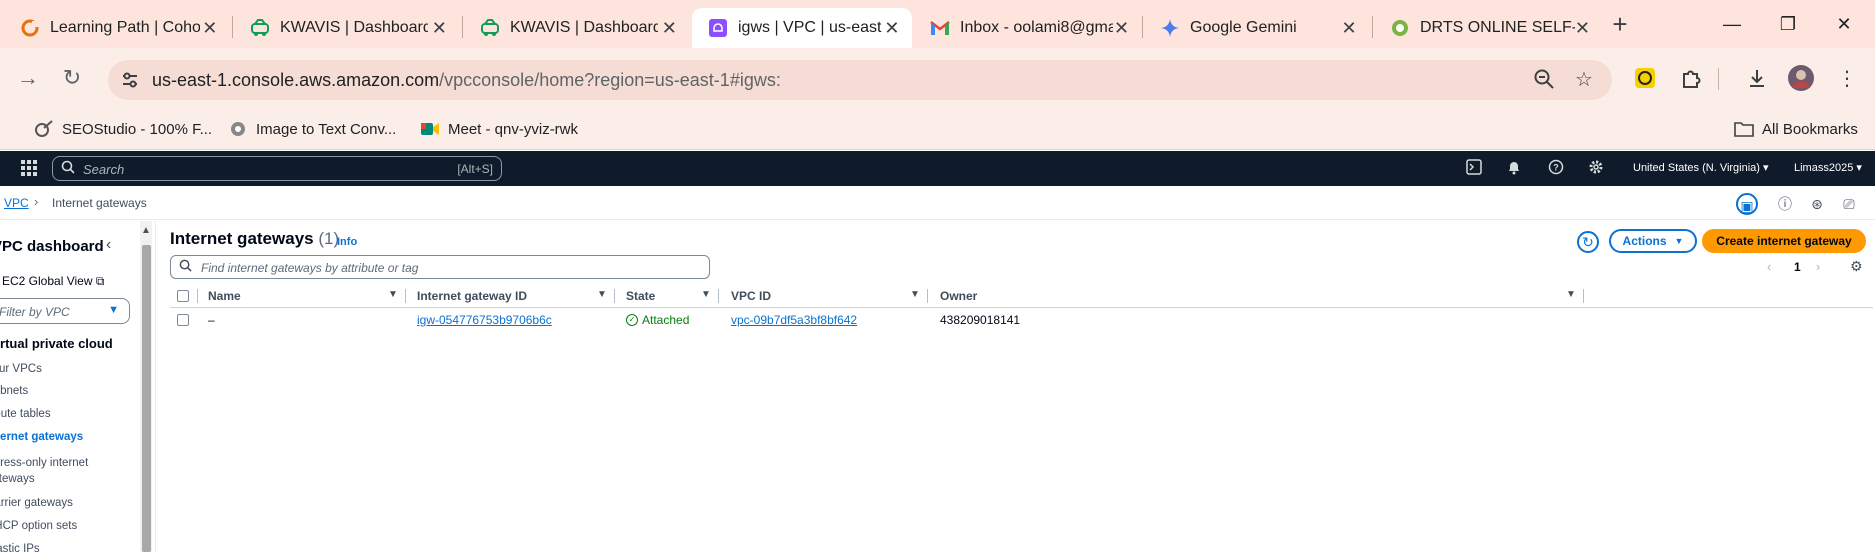 The image size is (1875, 552). Describe the element at coordinates (1691, 78) in the screenshot. I see `extensions-puzzle-icon` at that location.